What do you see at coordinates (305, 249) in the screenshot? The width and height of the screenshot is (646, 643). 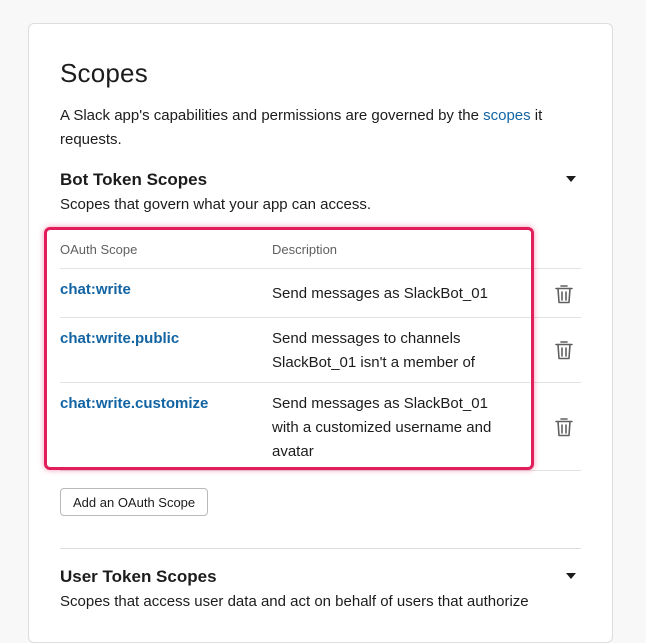 I see `description-column-header: Description` at bounding box center [305, 249].